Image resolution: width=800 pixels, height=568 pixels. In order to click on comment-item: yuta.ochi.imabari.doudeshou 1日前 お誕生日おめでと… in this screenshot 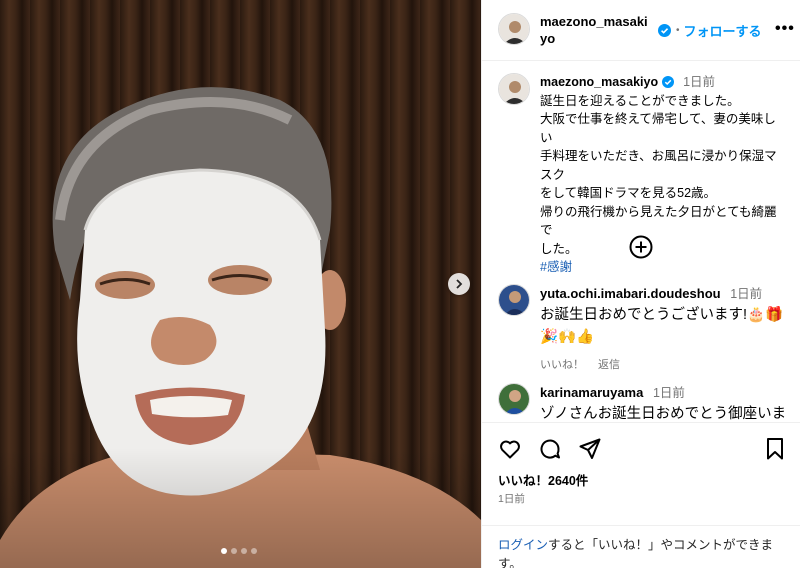, I will do `click(648, 329)`.